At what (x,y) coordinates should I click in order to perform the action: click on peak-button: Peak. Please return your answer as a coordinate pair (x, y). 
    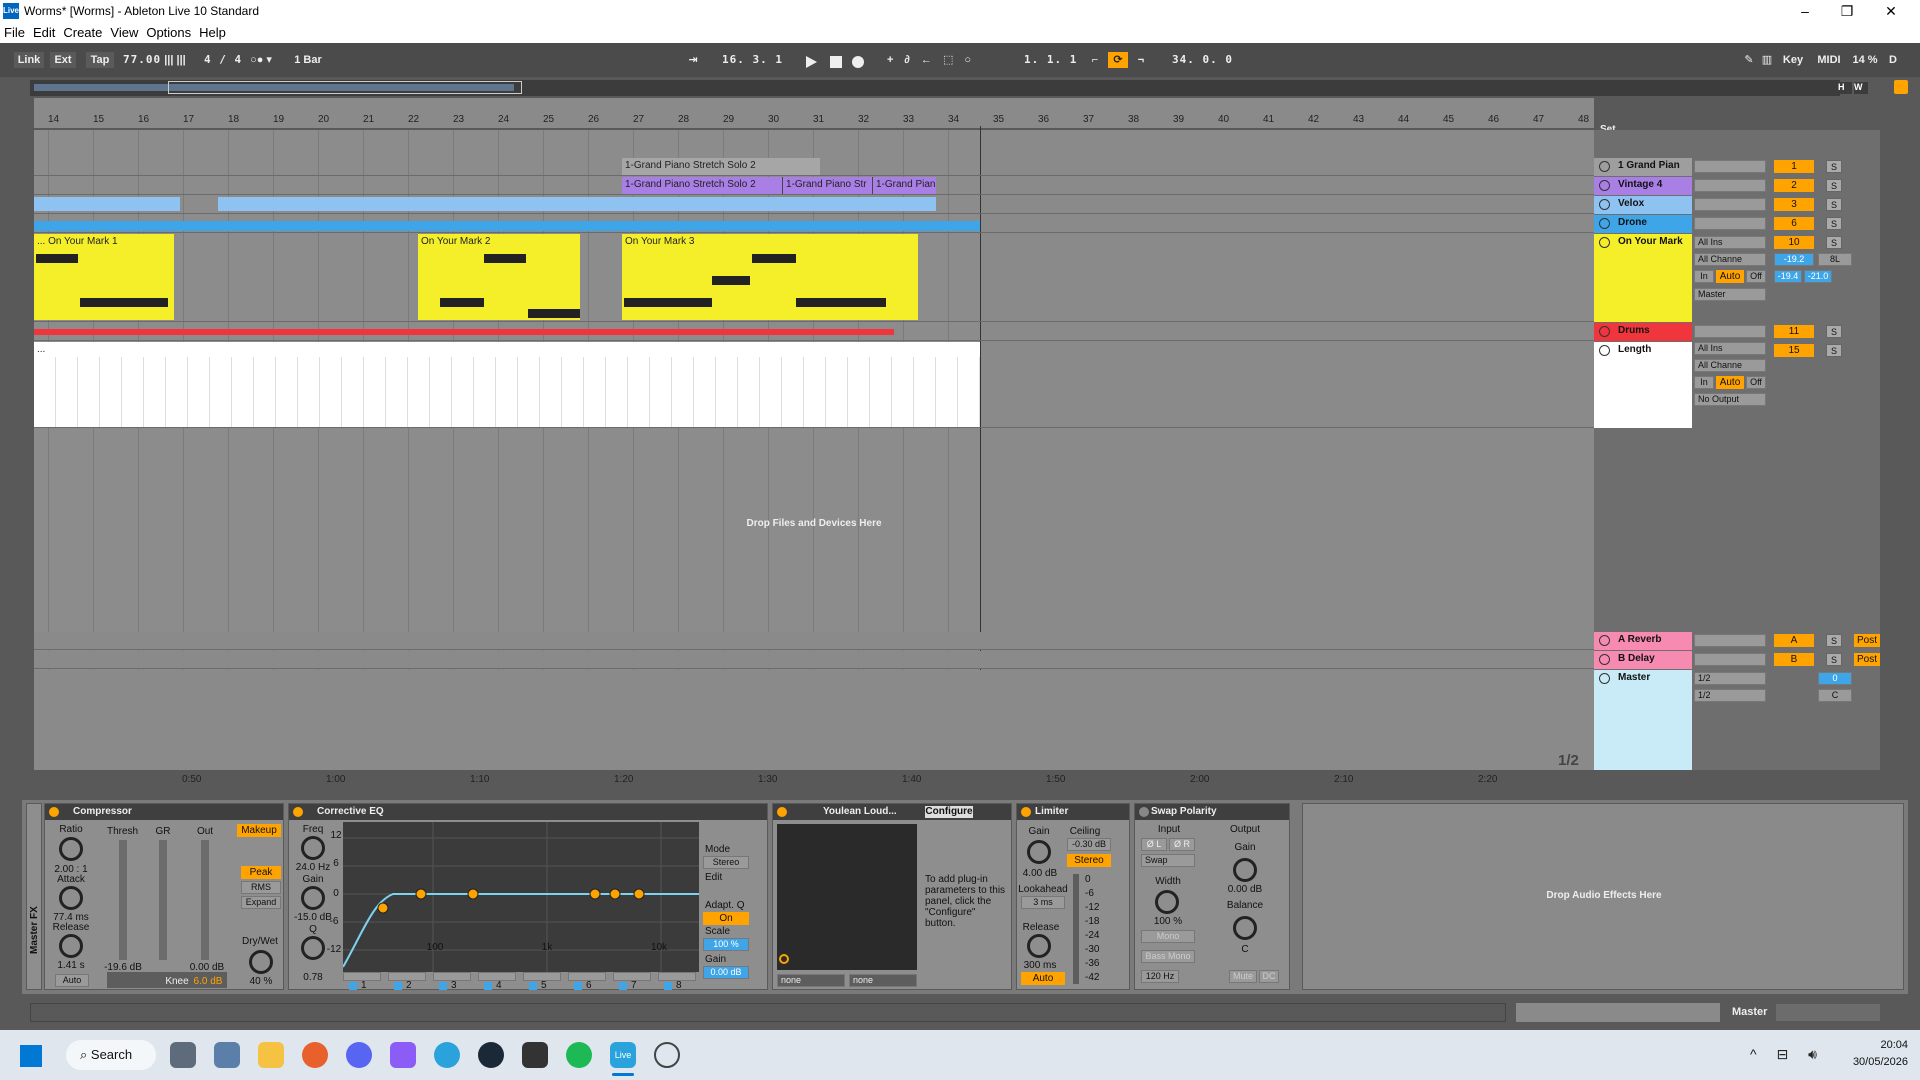
    Looking at the image, I should click on (261, 872).